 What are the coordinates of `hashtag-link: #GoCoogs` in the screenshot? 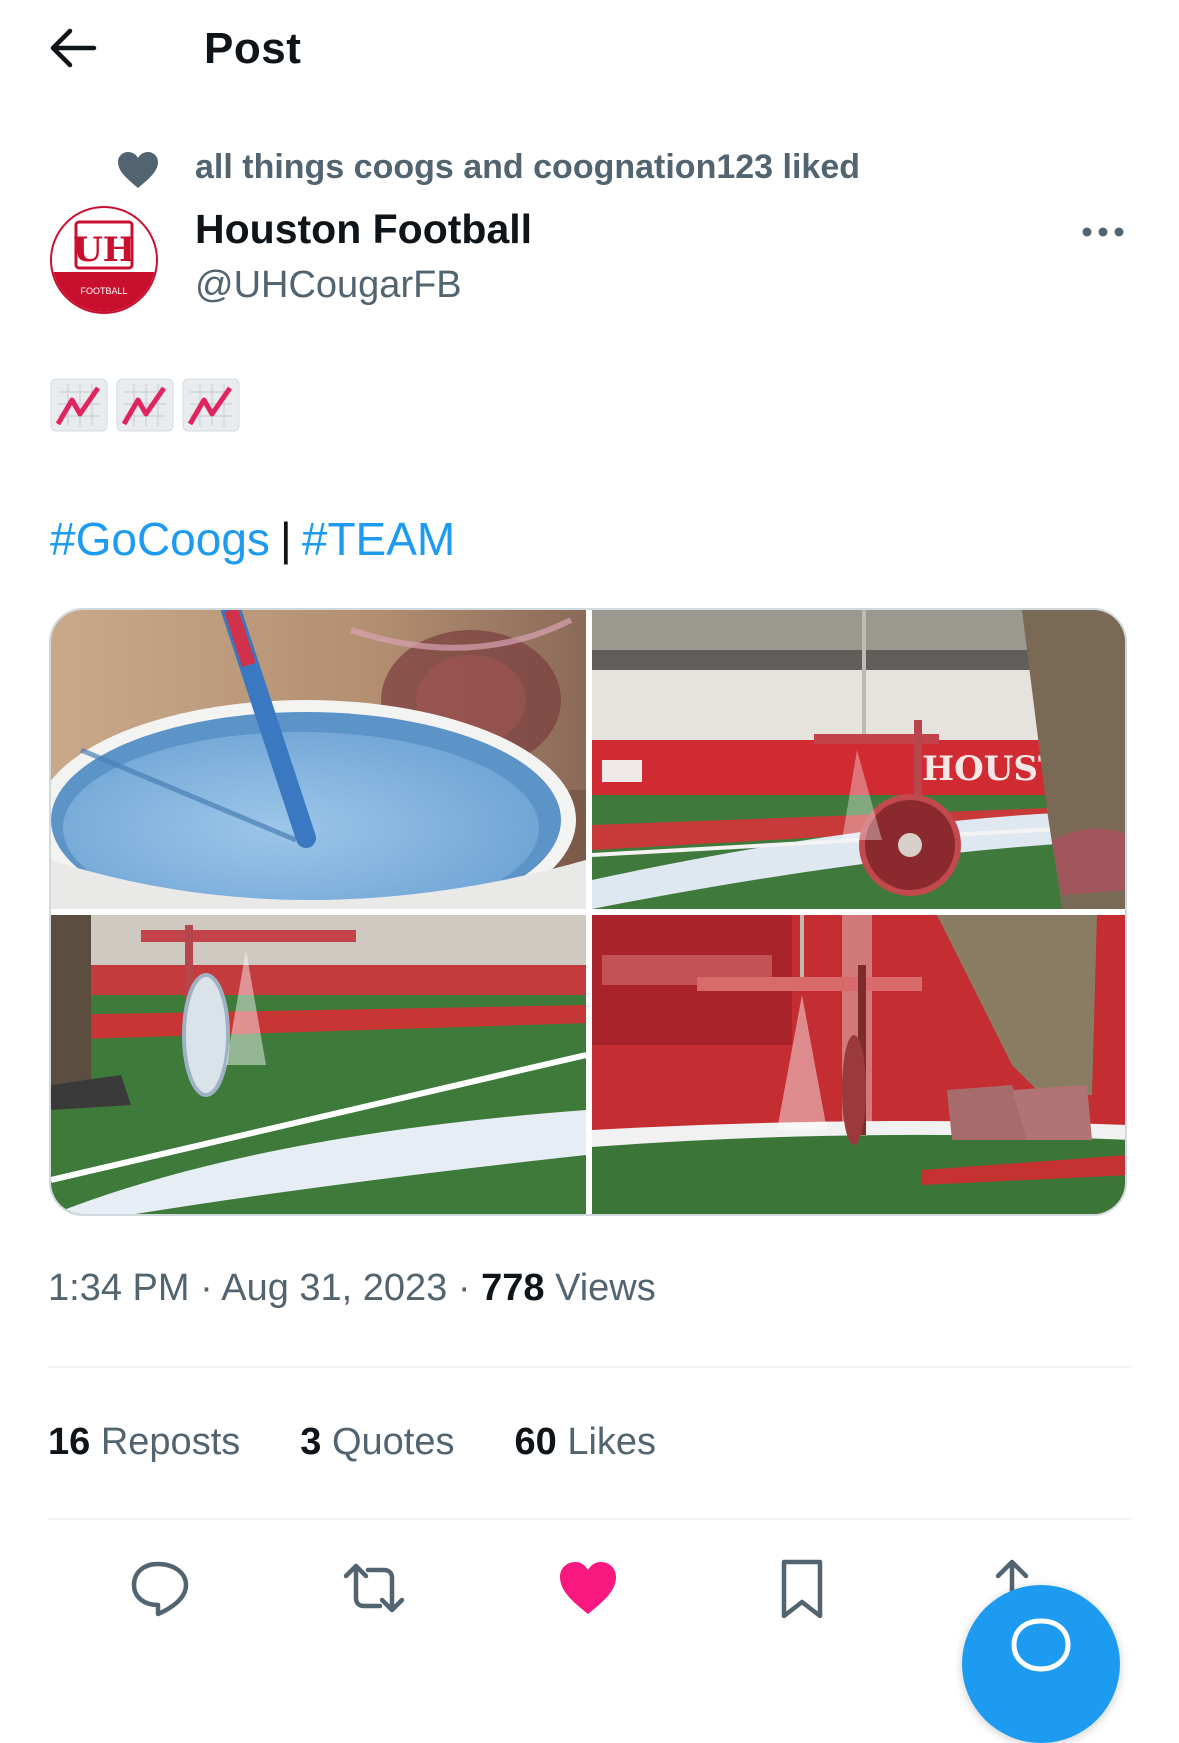 It's located at (160, 539).